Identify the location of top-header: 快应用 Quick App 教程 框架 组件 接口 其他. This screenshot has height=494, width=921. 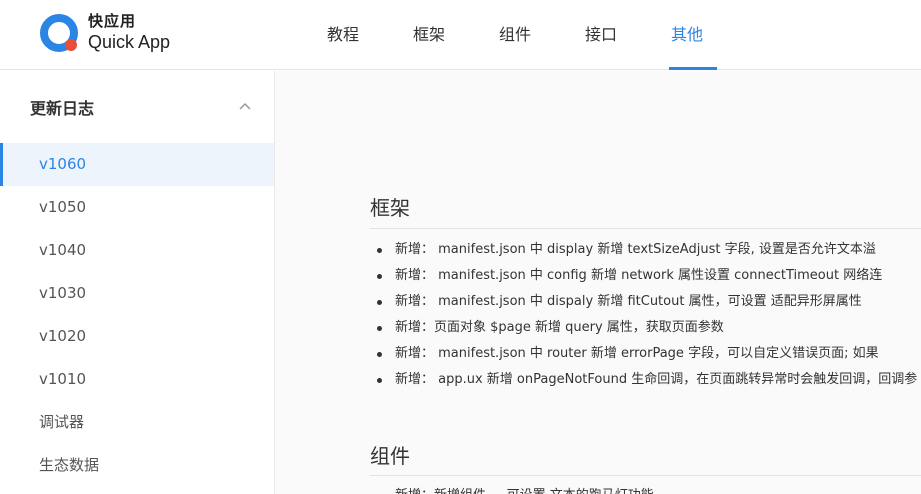
(460, 35).